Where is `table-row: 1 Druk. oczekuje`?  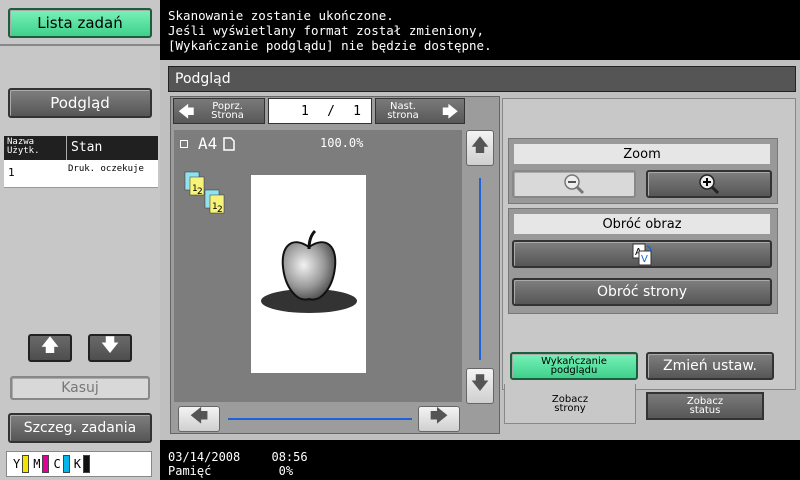 table-row: 1 Druk. oczekuje is located at coordinates (81, 174).